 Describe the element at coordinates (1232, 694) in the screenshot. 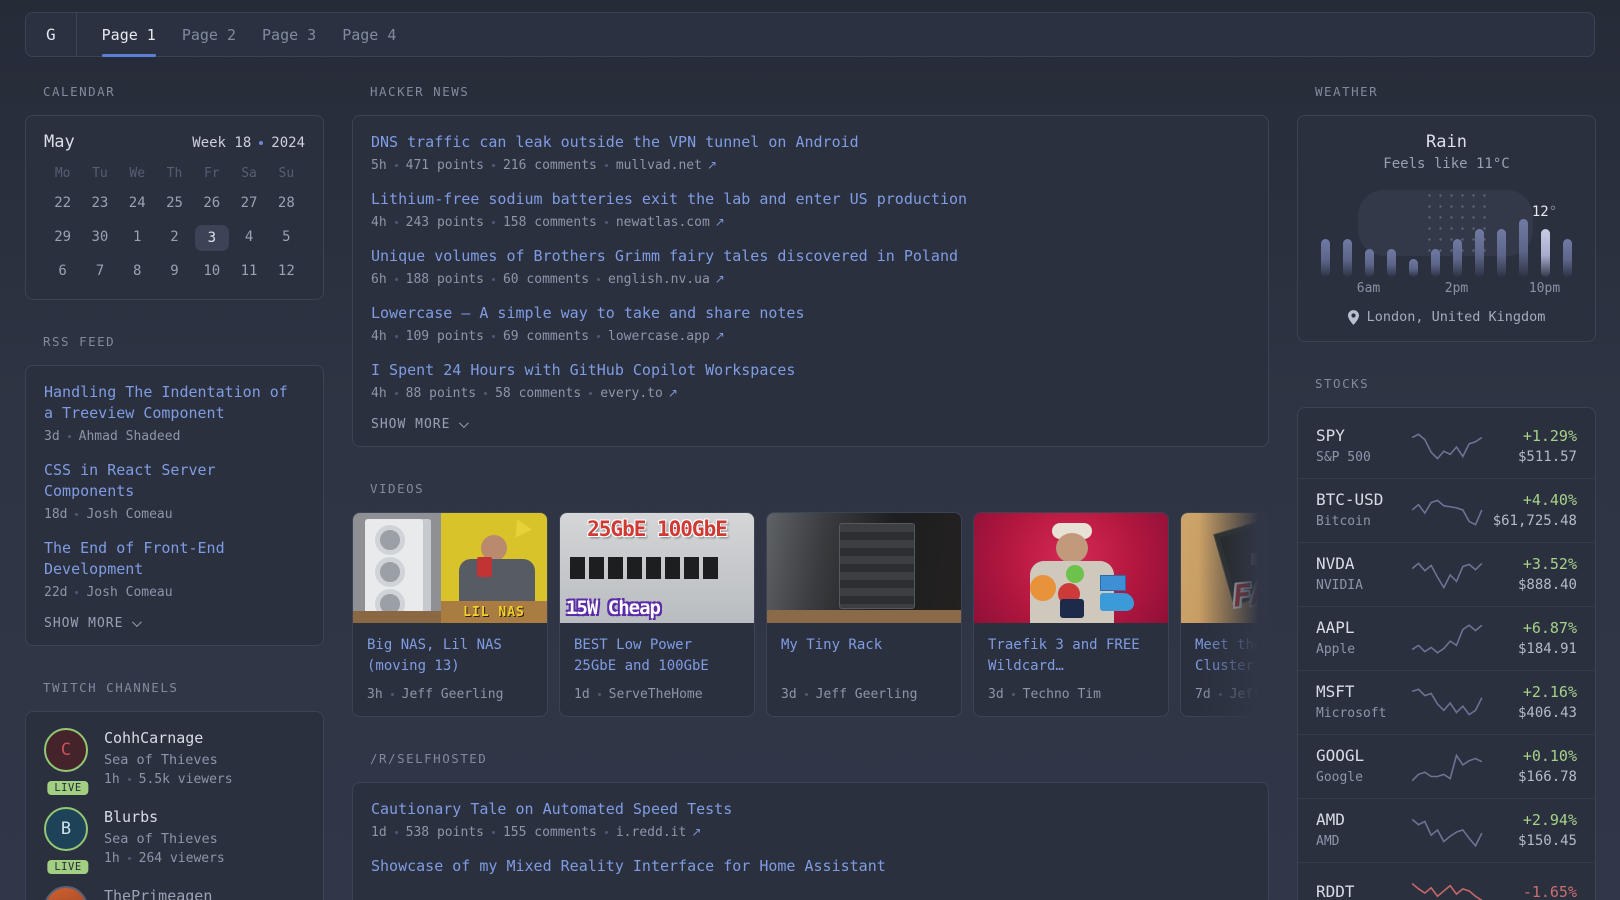

I see `video-meta: 7dJeff Geerling` at that location.